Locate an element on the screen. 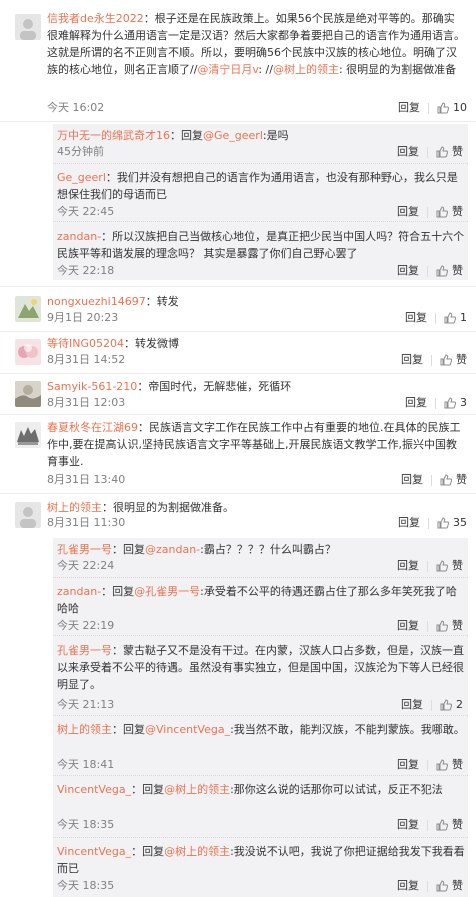 This screenshot has width=476, height=897. comment-username: nongxuezhi14697 is located at coordinates (96, 301).